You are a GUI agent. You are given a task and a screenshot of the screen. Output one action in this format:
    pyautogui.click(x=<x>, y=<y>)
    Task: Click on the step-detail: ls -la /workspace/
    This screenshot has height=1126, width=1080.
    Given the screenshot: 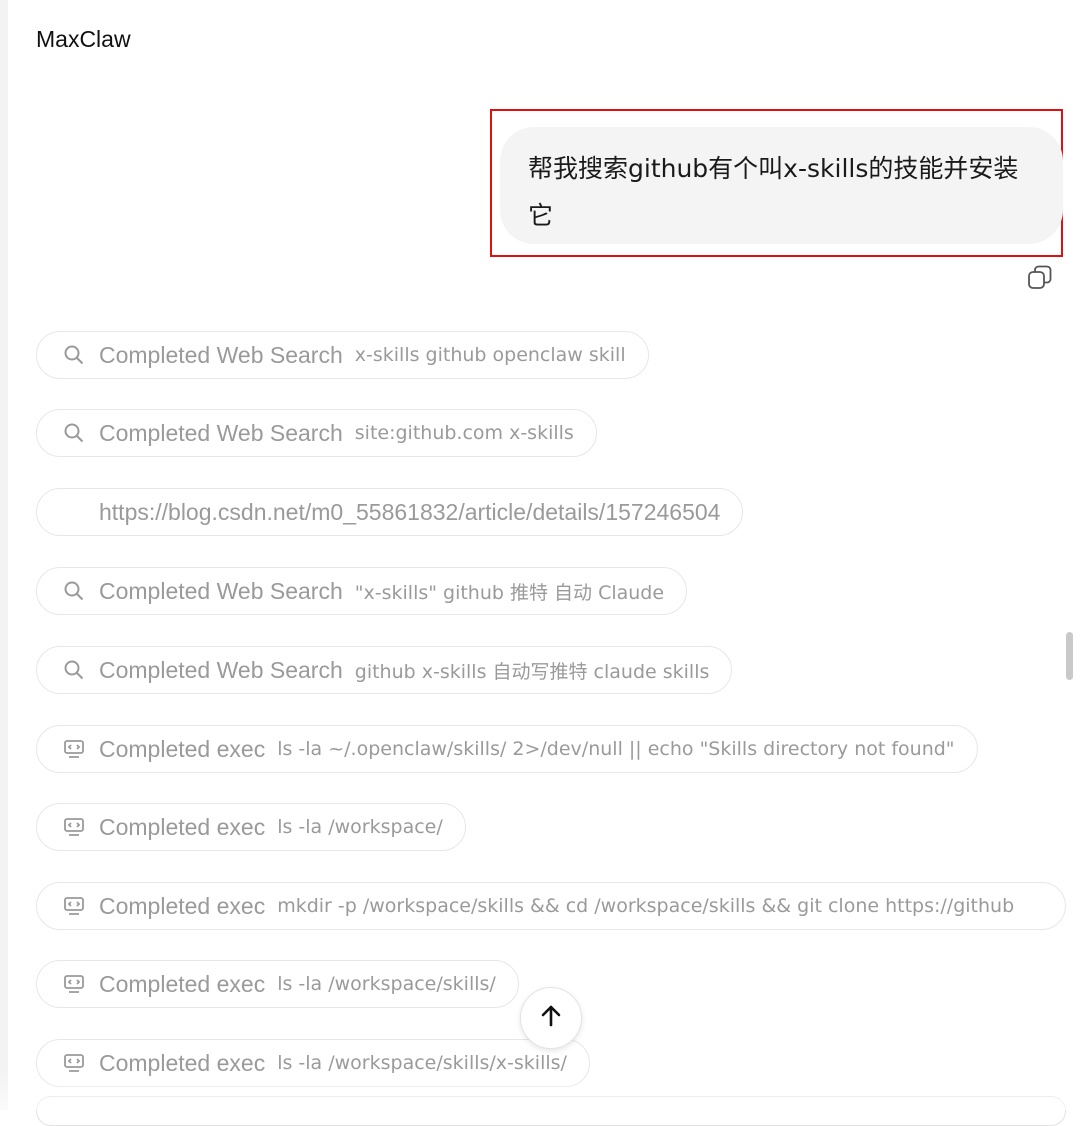 What is the action you would take?
    pyautogui.click(x=360, y=827)
    